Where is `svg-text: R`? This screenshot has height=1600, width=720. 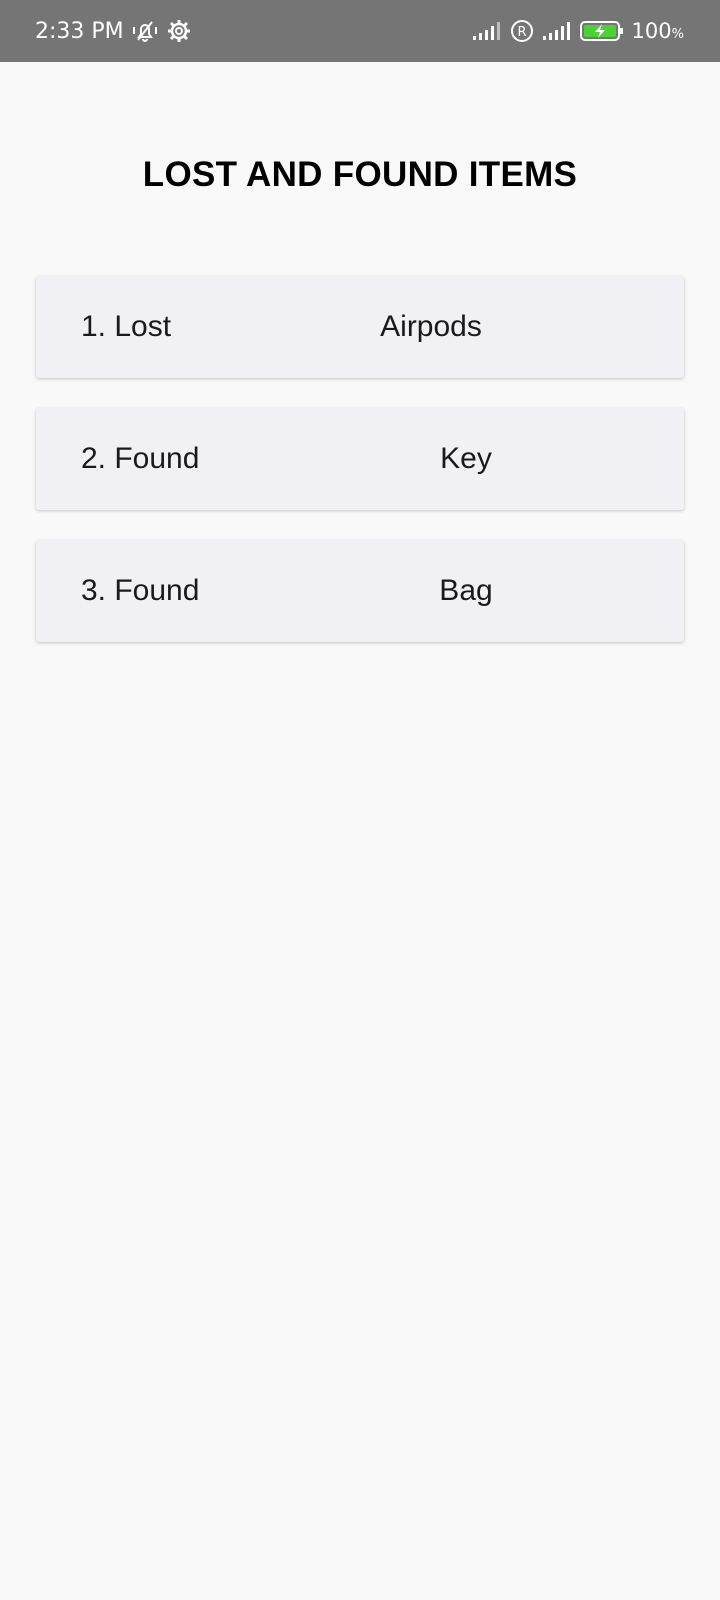
svg-text: R is located at coordinates (521, 32).